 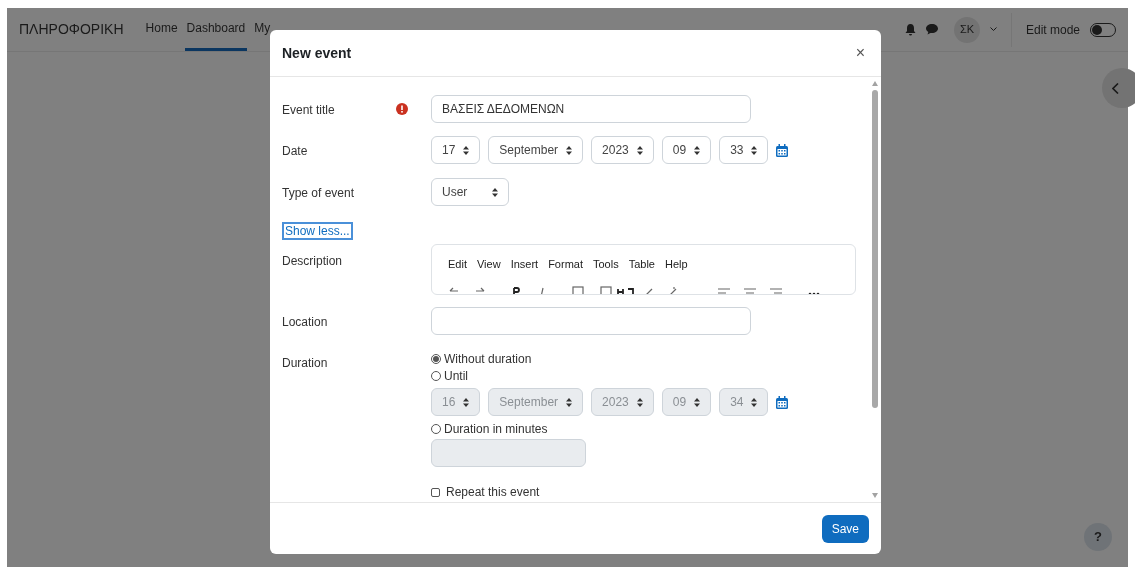 I want to click on editor-menu-item: Tools, so click(x=606, y=264).